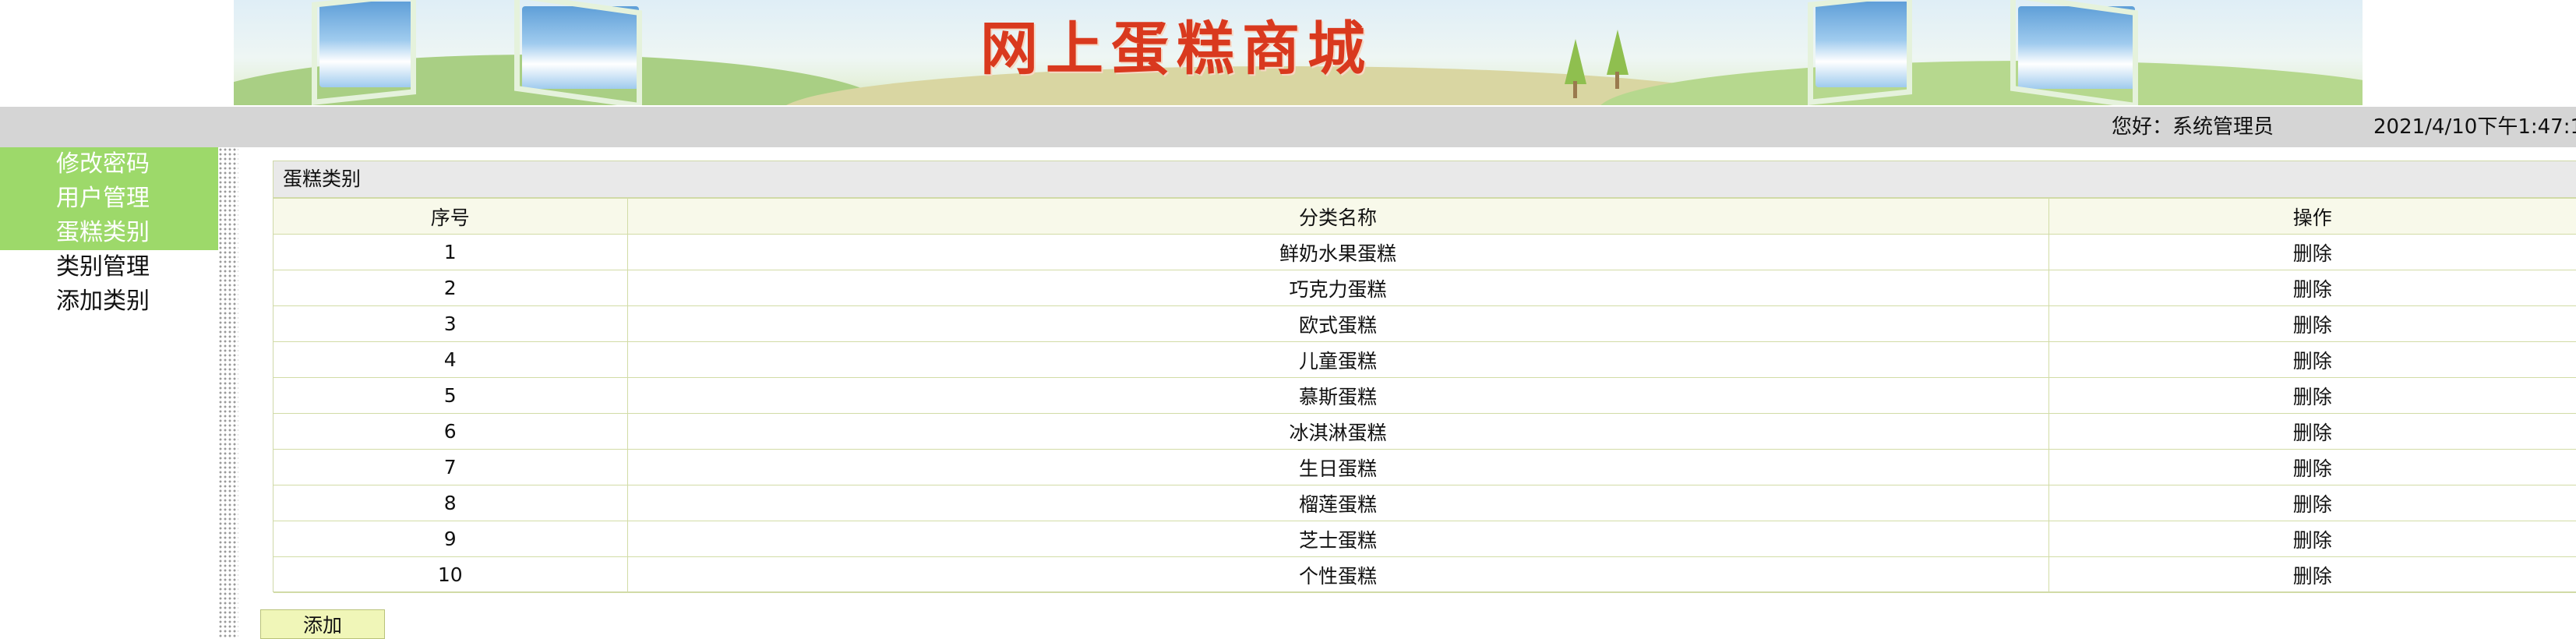  What do you see at coordinates (450, 252) in the screenshot?
I see `row-index: 1` at bounding box center [450, 252].